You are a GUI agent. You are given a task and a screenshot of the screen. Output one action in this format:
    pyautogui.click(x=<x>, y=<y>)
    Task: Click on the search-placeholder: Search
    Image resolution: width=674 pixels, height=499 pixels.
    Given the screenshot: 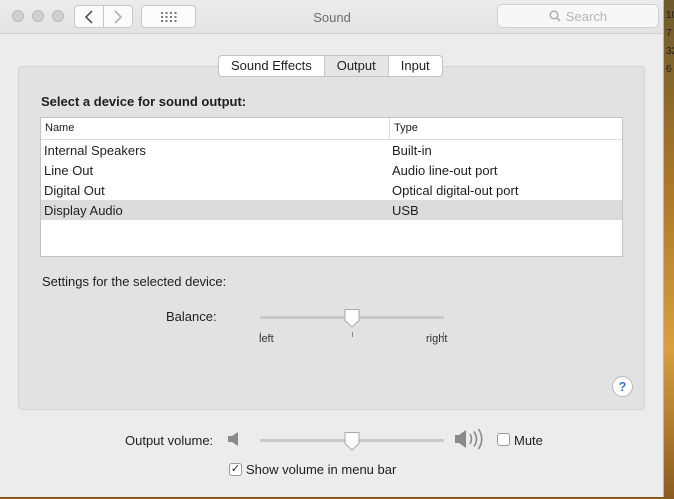 What is the action you would take?
    pyautogui.click(x=586, y=16)
    